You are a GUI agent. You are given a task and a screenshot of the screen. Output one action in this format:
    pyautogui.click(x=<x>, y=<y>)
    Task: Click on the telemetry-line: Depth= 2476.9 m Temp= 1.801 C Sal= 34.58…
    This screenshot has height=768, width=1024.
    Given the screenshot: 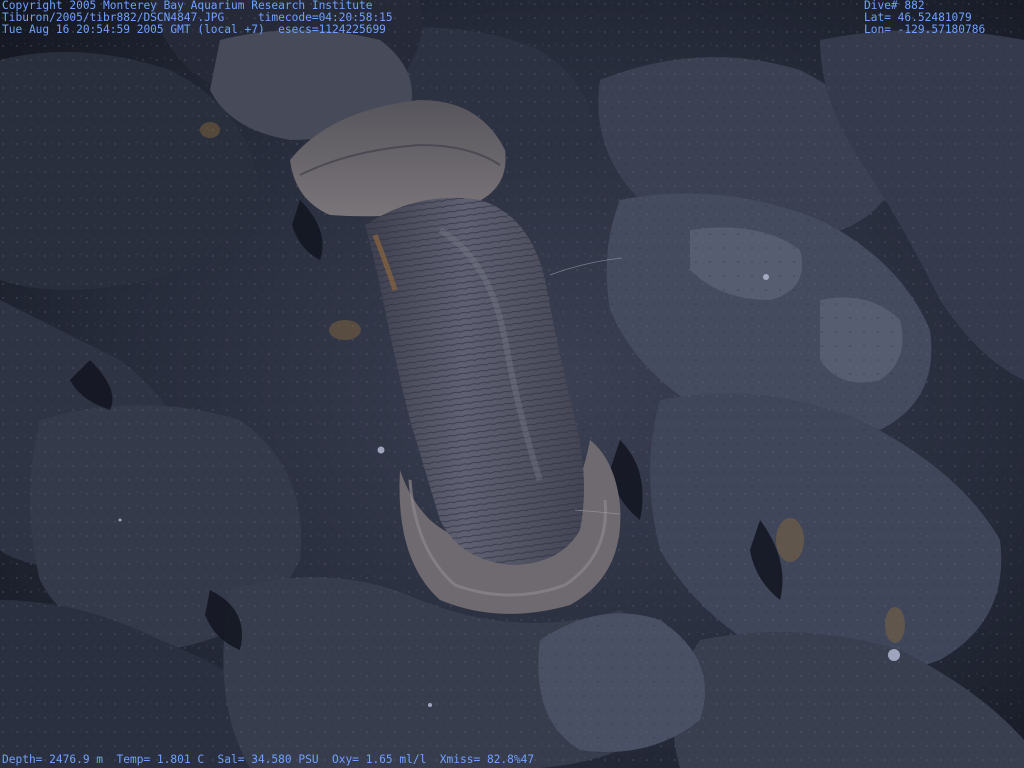 What is the action you would take?
    pyautogui.click(x=268, y=759)
    